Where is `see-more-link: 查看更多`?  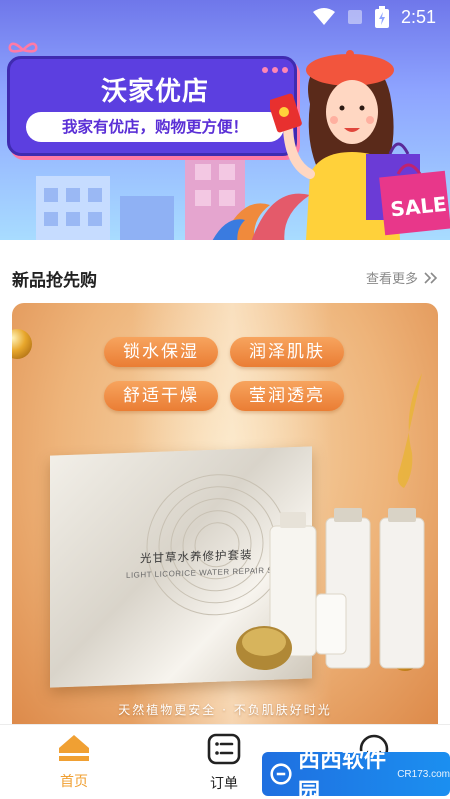
see-more-link: 查看更多 is located at coordinates (402, 277).